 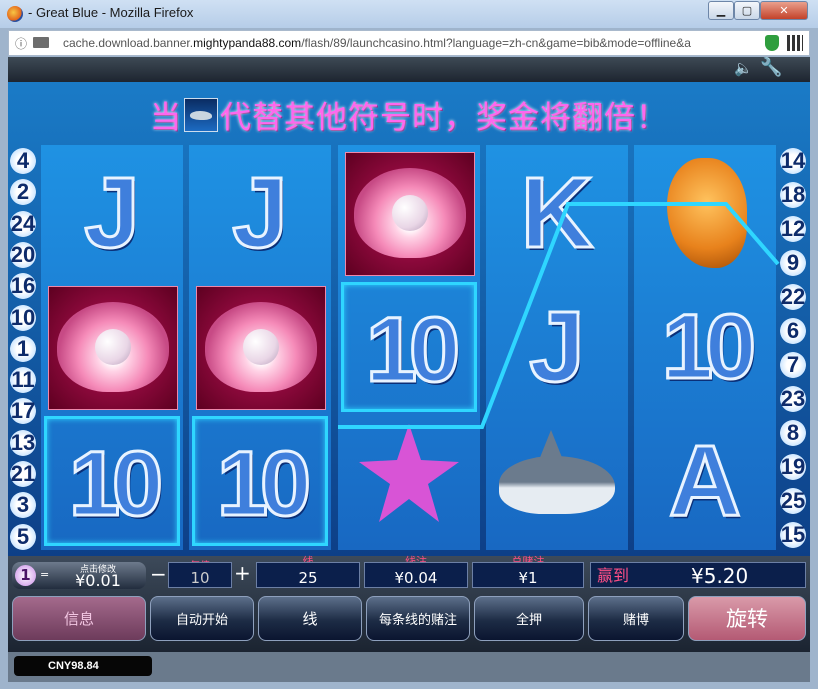 I want to click on line-number-marker: 21, so click(x=23, y=474).